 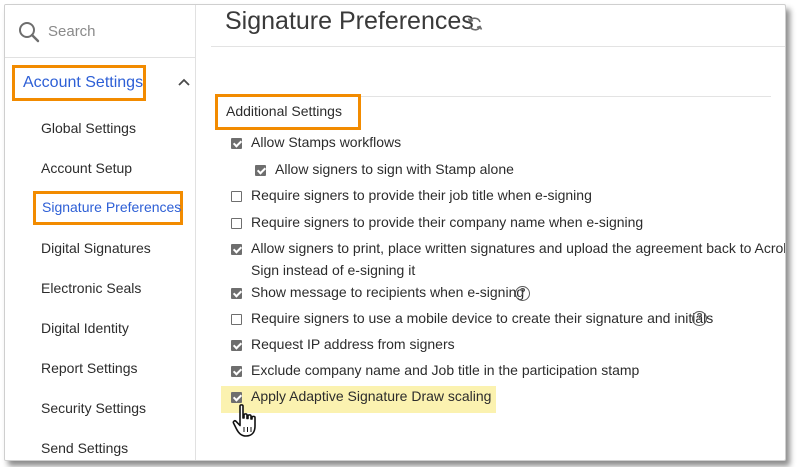 What do you see at coordinates (353, 344) in the screenshot?
I see `option-label: Request IP address from signers` at bounding box center [353, 344].